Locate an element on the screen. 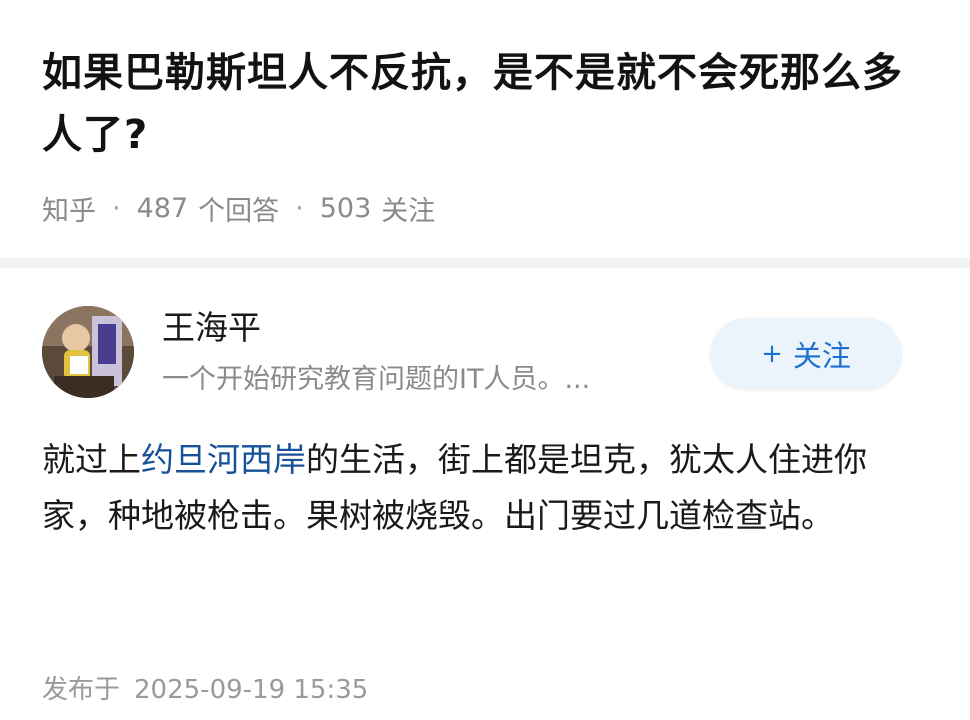 This screenshot has width=970, height=720. answers-count: 487 is located at coordinates (162, 208).